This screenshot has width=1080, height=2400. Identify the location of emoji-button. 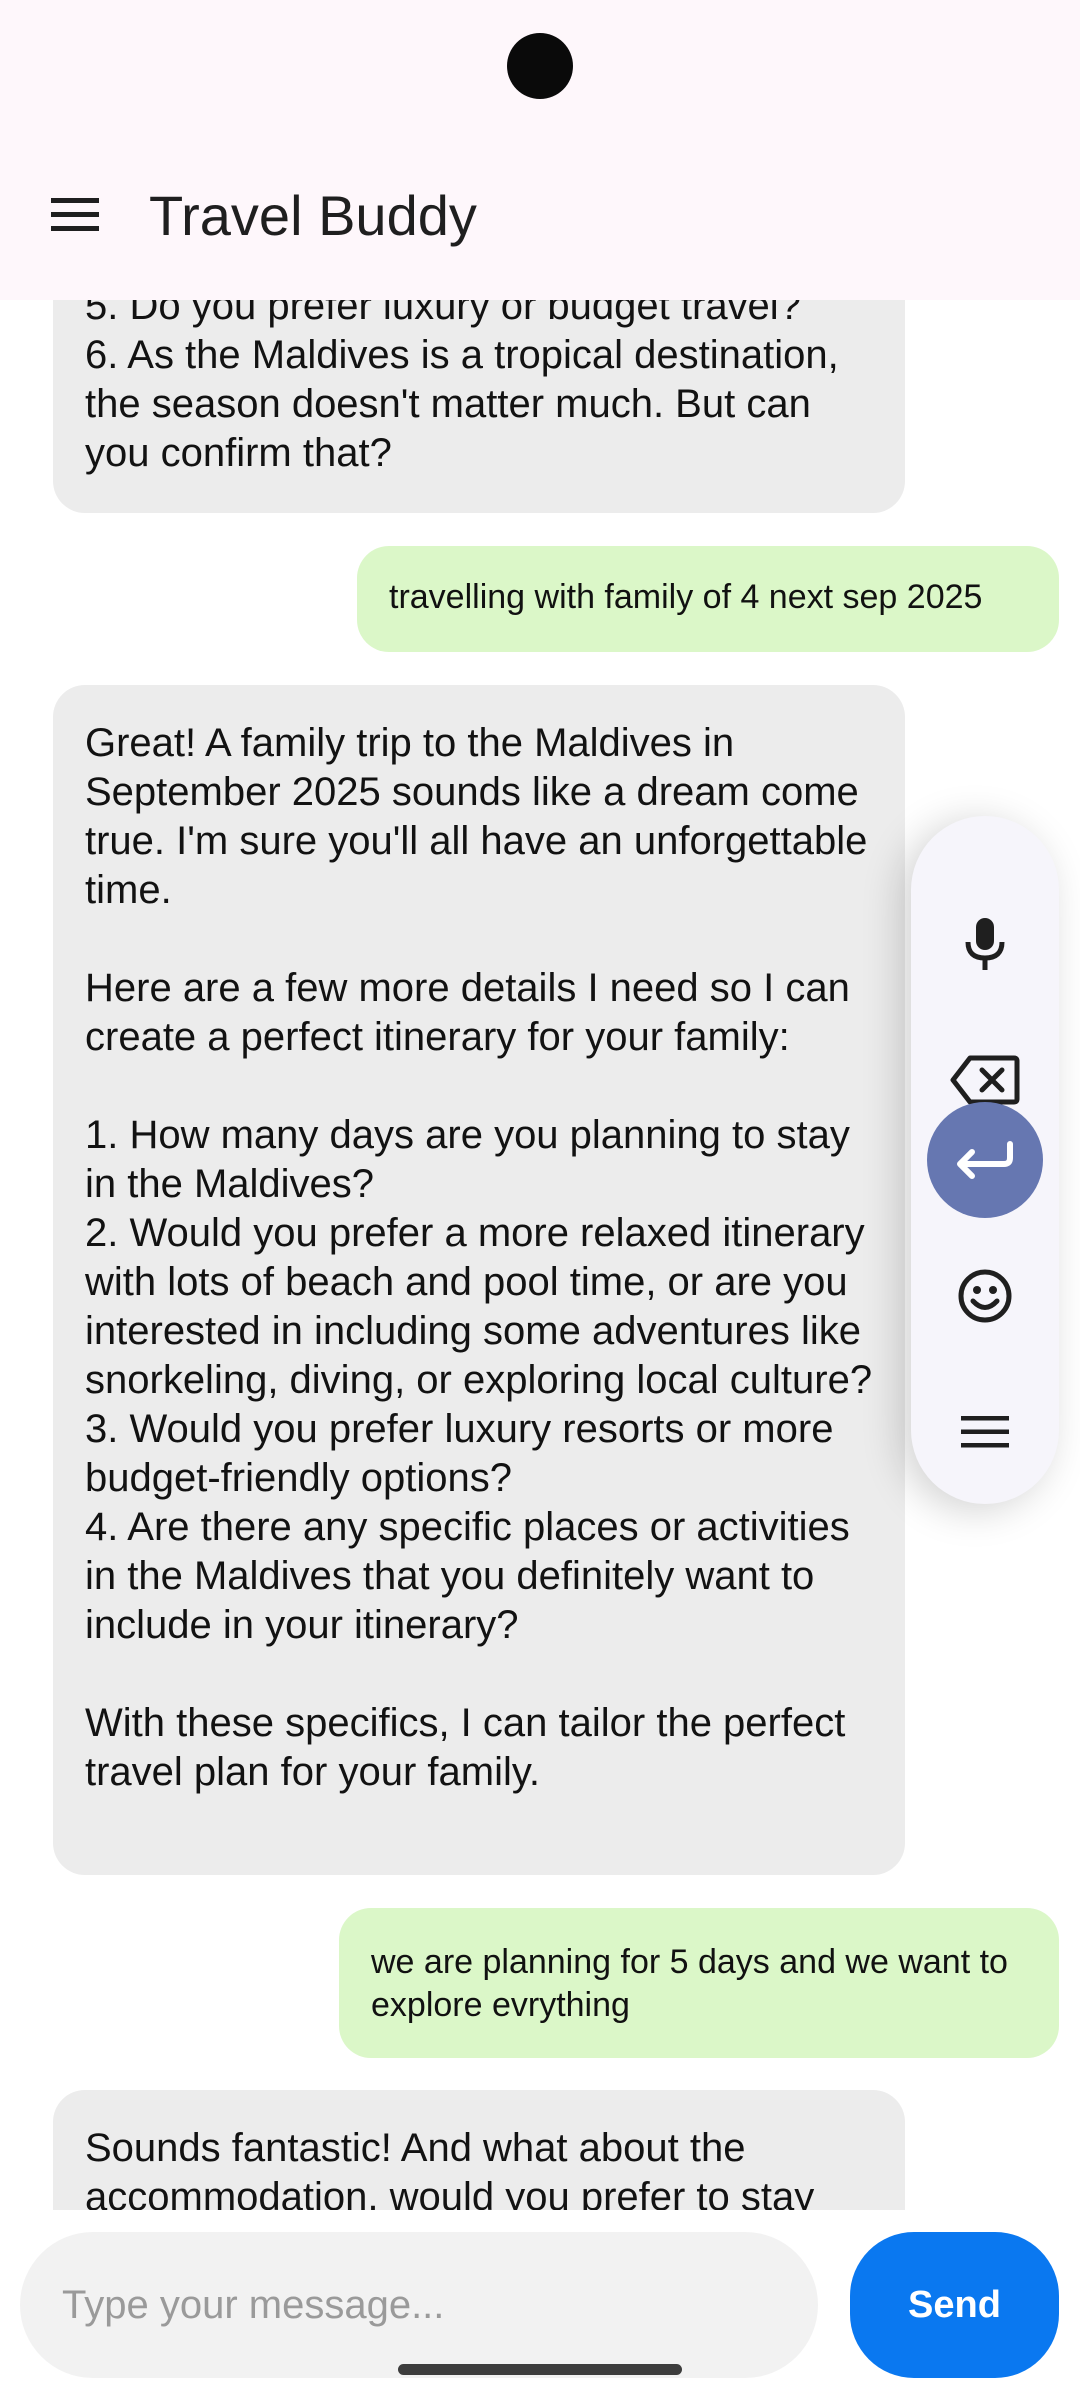
(985, 1296).